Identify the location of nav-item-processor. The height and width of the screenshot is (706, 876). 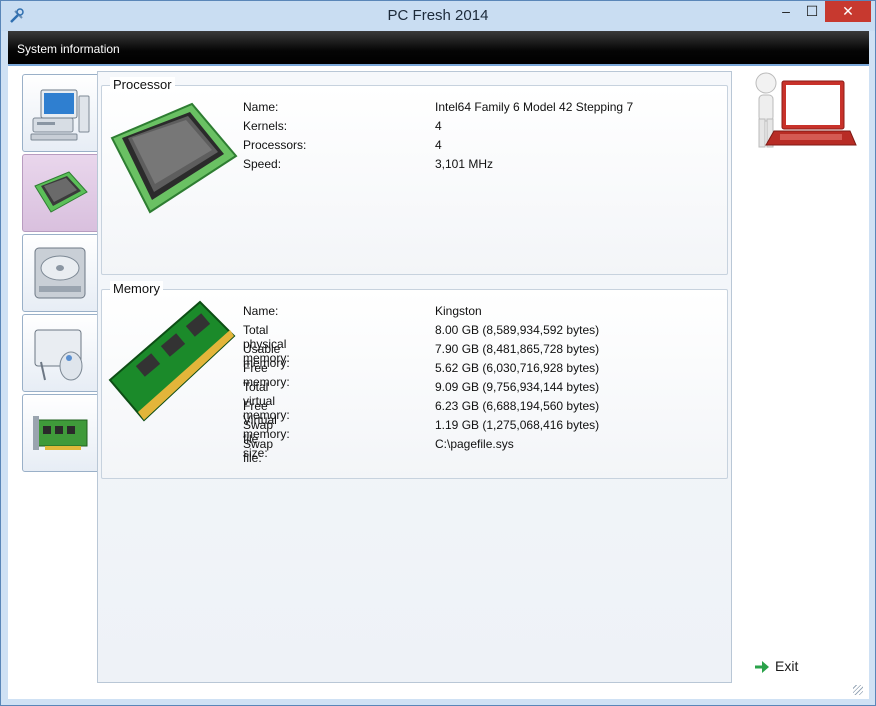
(60, 193).